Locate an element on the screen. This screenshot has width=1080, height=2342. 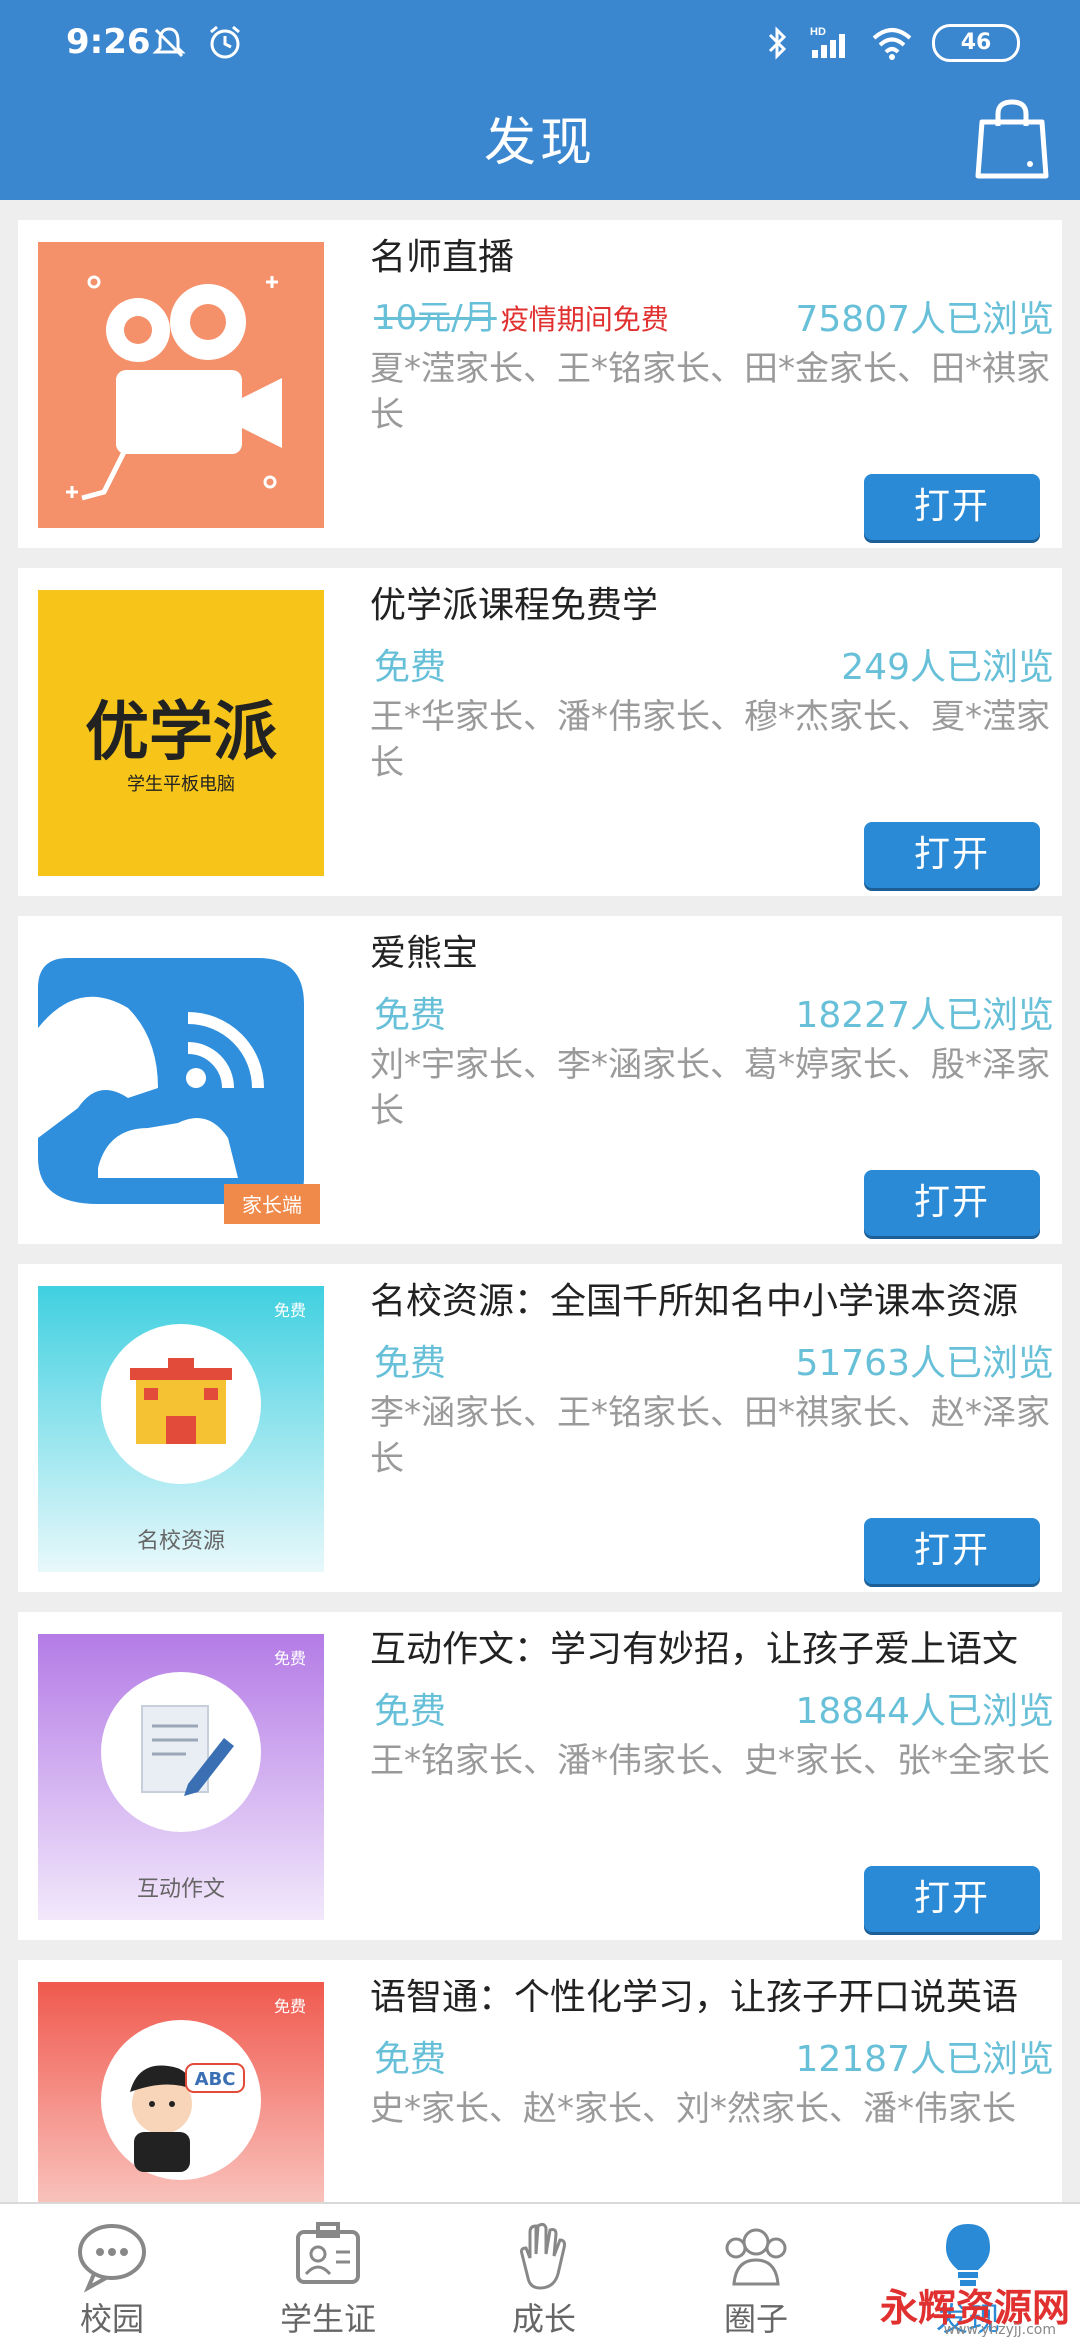
document-pen-icon: 互动作文 免费 is located at coordinates (181, 1777).